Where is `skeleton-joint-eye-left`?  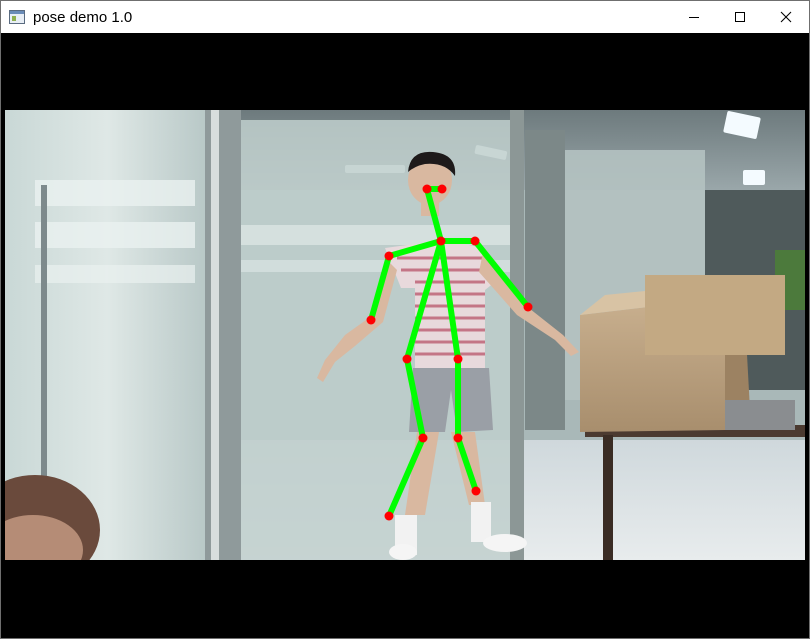 skeleton-joint-eye-left is located at coordinates (427, 189).